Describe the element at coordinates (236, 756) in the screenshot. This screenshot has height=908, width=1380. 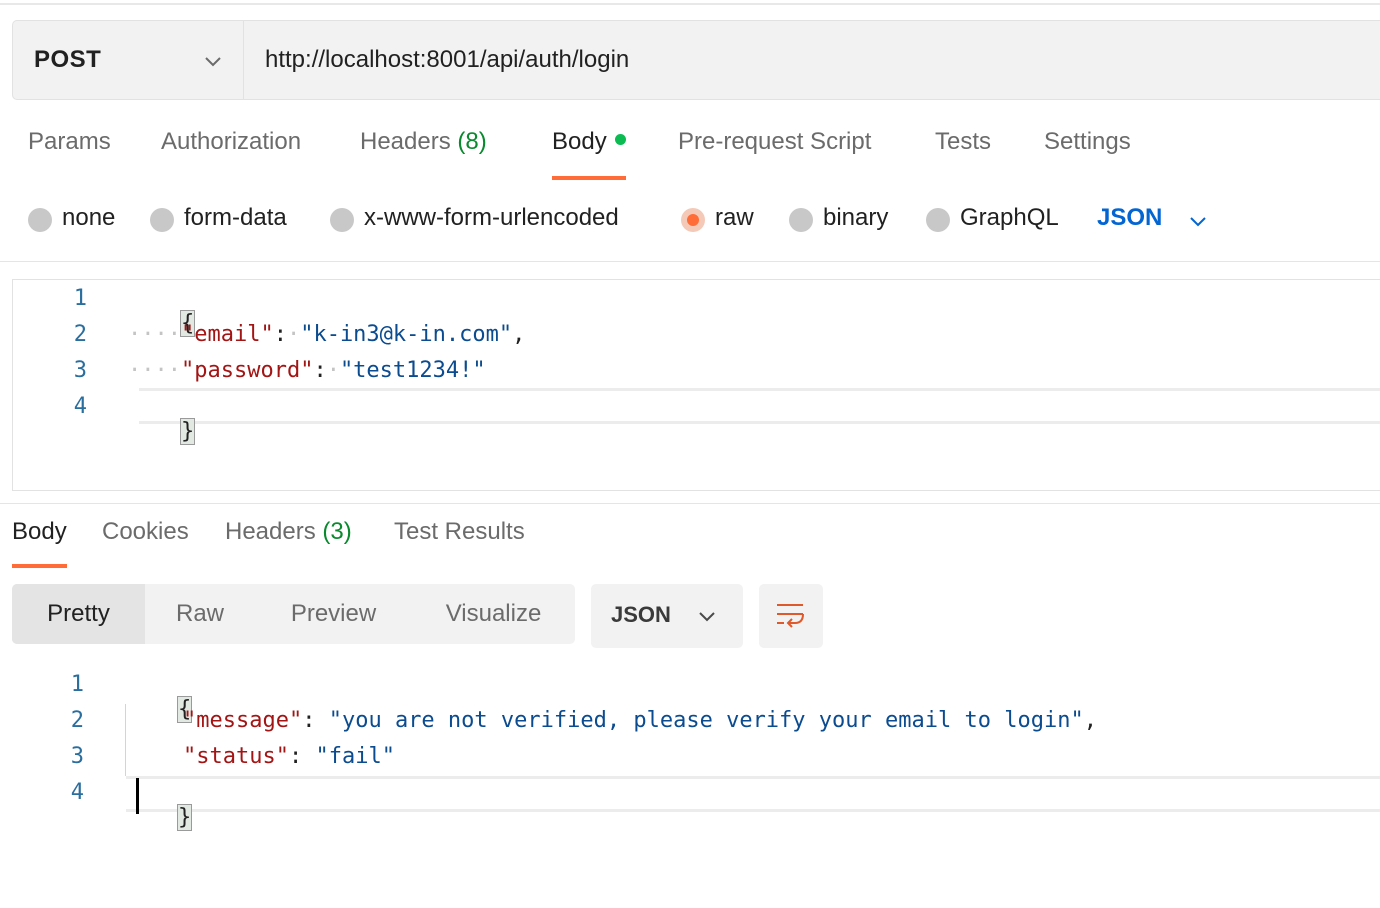
I see `json-key: "status"` at that location.